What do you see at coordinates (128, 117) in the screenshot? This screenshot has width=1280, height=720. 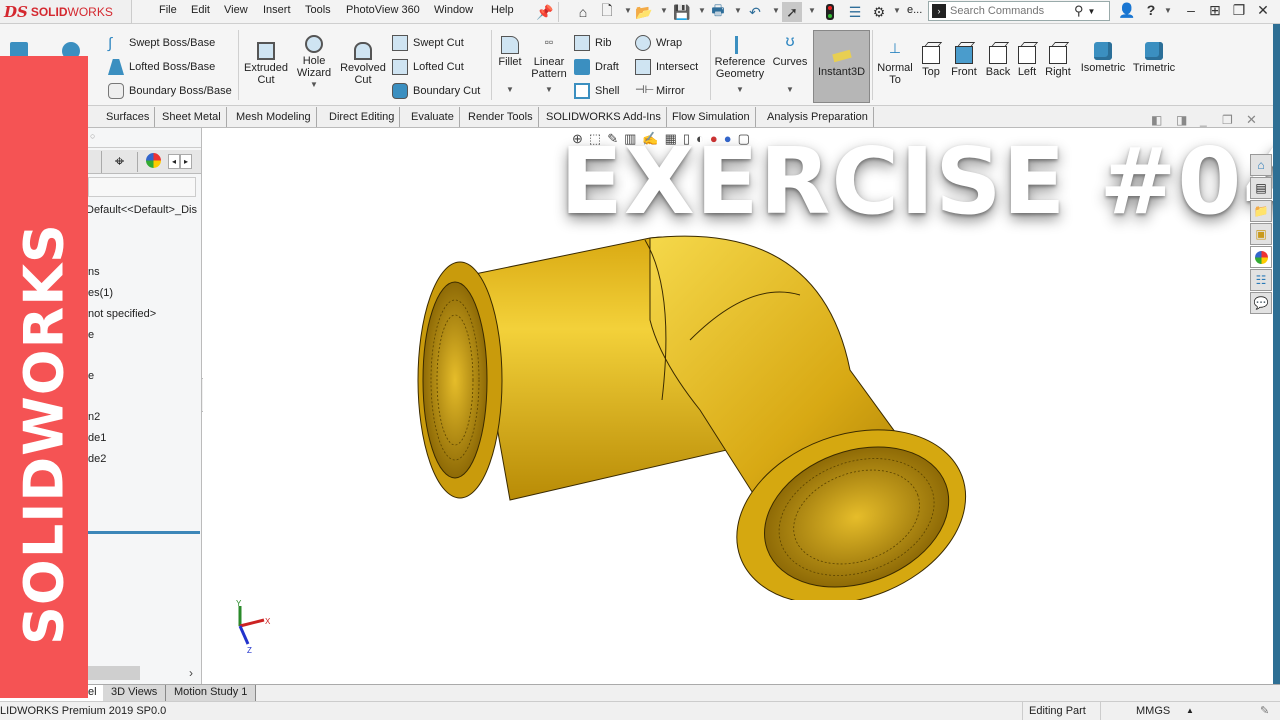 I see `tab-surfaces: Surfaces` at bounding box center [128, 117].